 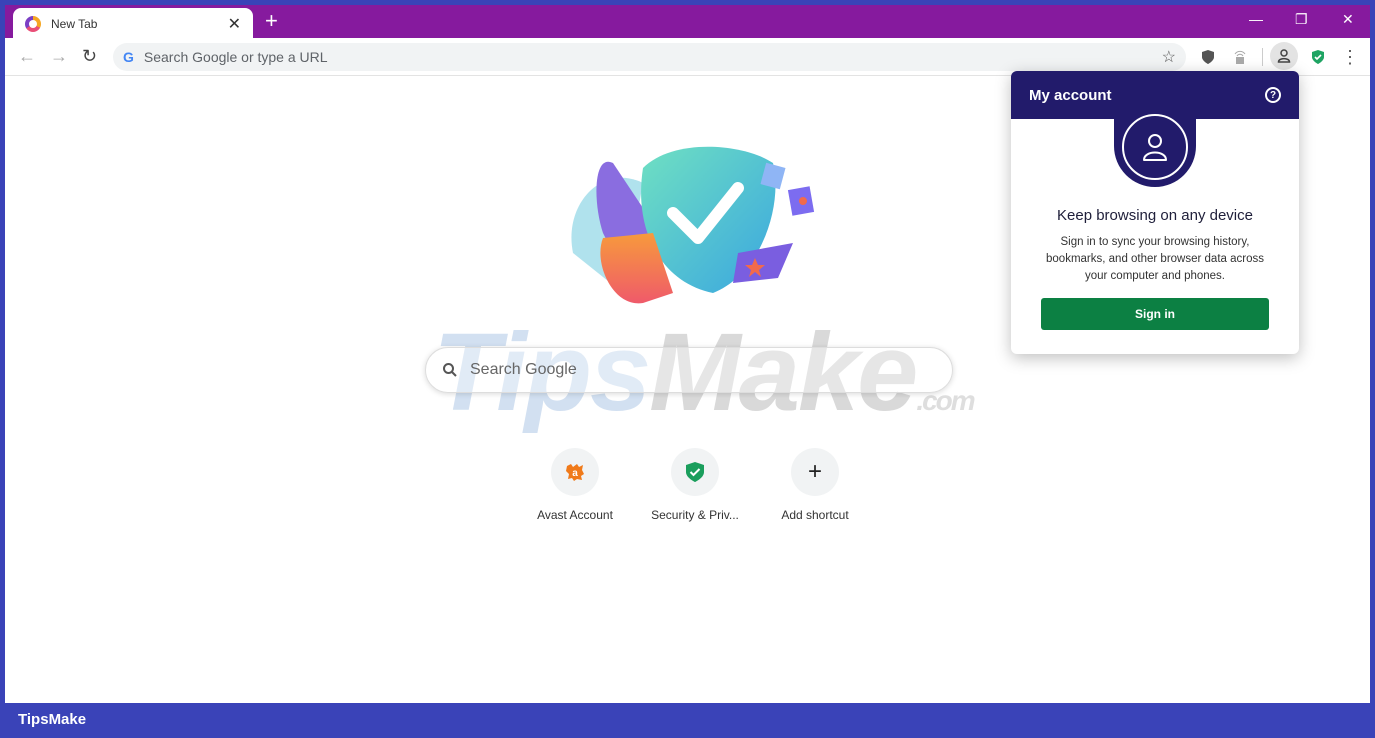 What do you see at coordinates (59, 56) in the screenshot?
I see `forward-button: →` at bounding box center [59, 56].